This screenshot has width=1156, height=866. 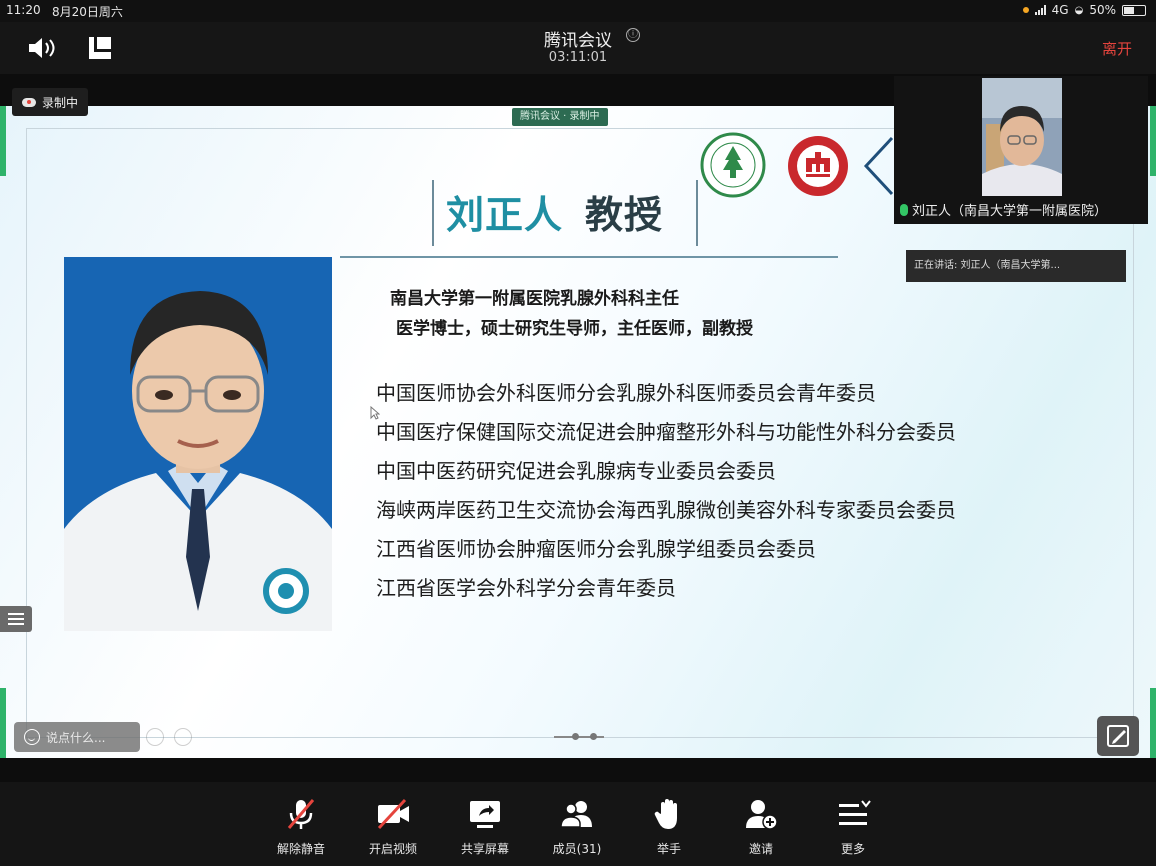 I want to click on annotate-button, so click(x=1118, y=736).